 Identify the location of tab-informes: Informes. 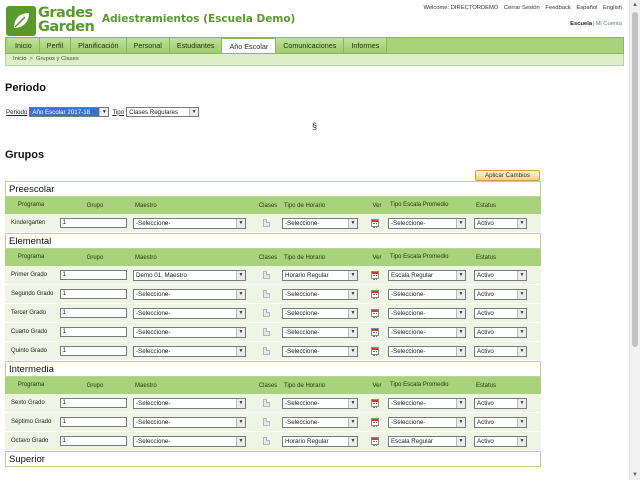
(366, 45).